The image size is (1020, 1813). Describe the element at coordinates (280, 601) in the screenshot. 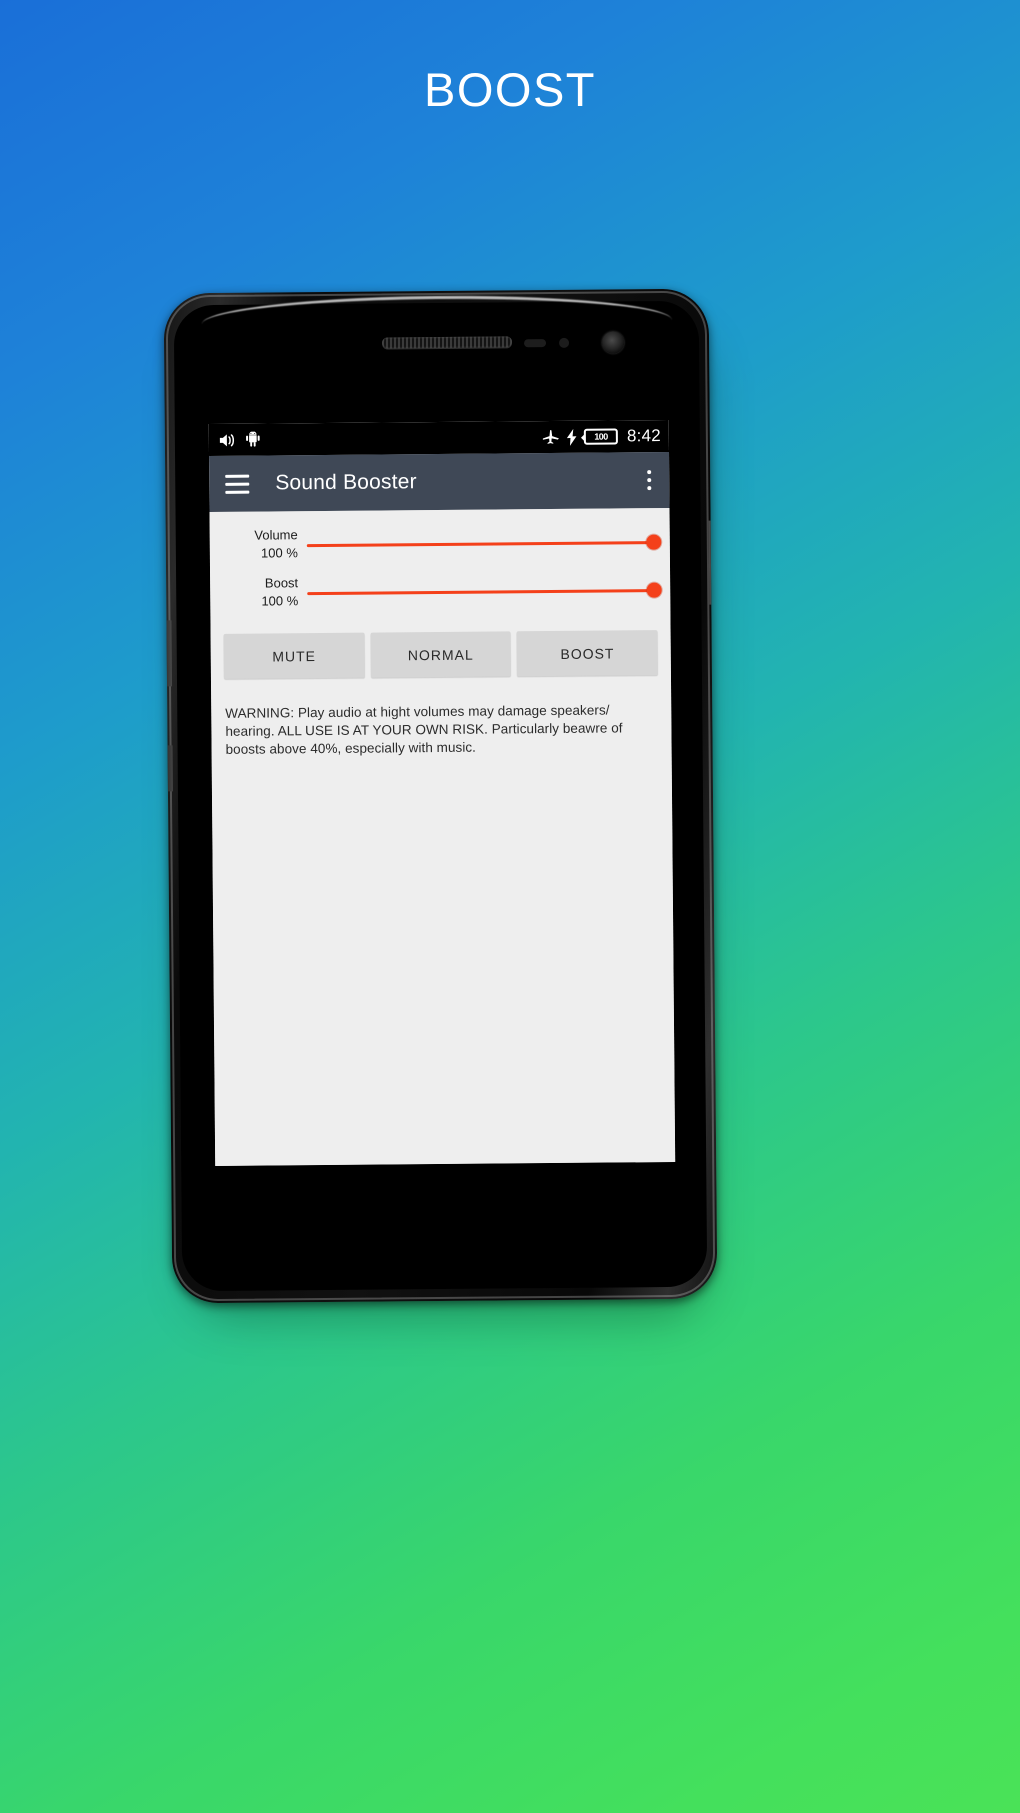

I see `slider-boost-value: 100 %` at that location.